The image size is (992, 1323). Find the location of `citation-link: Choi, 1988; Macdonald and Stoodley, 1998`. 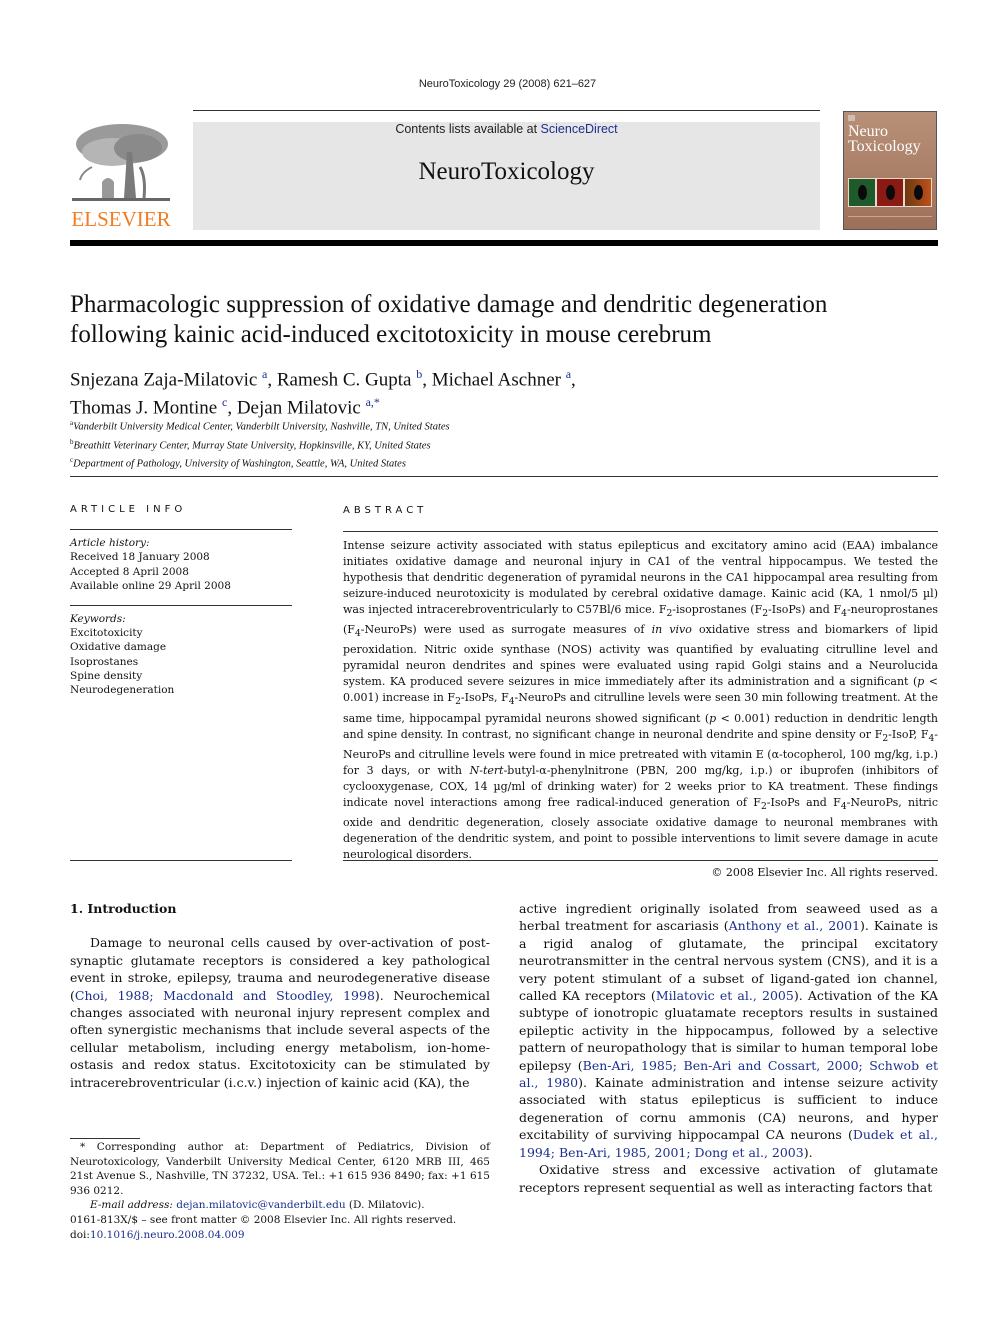

citation-link: Choi, 1988; Macdonald and Stoodley, 1998 is located at coordinates (225, 995).